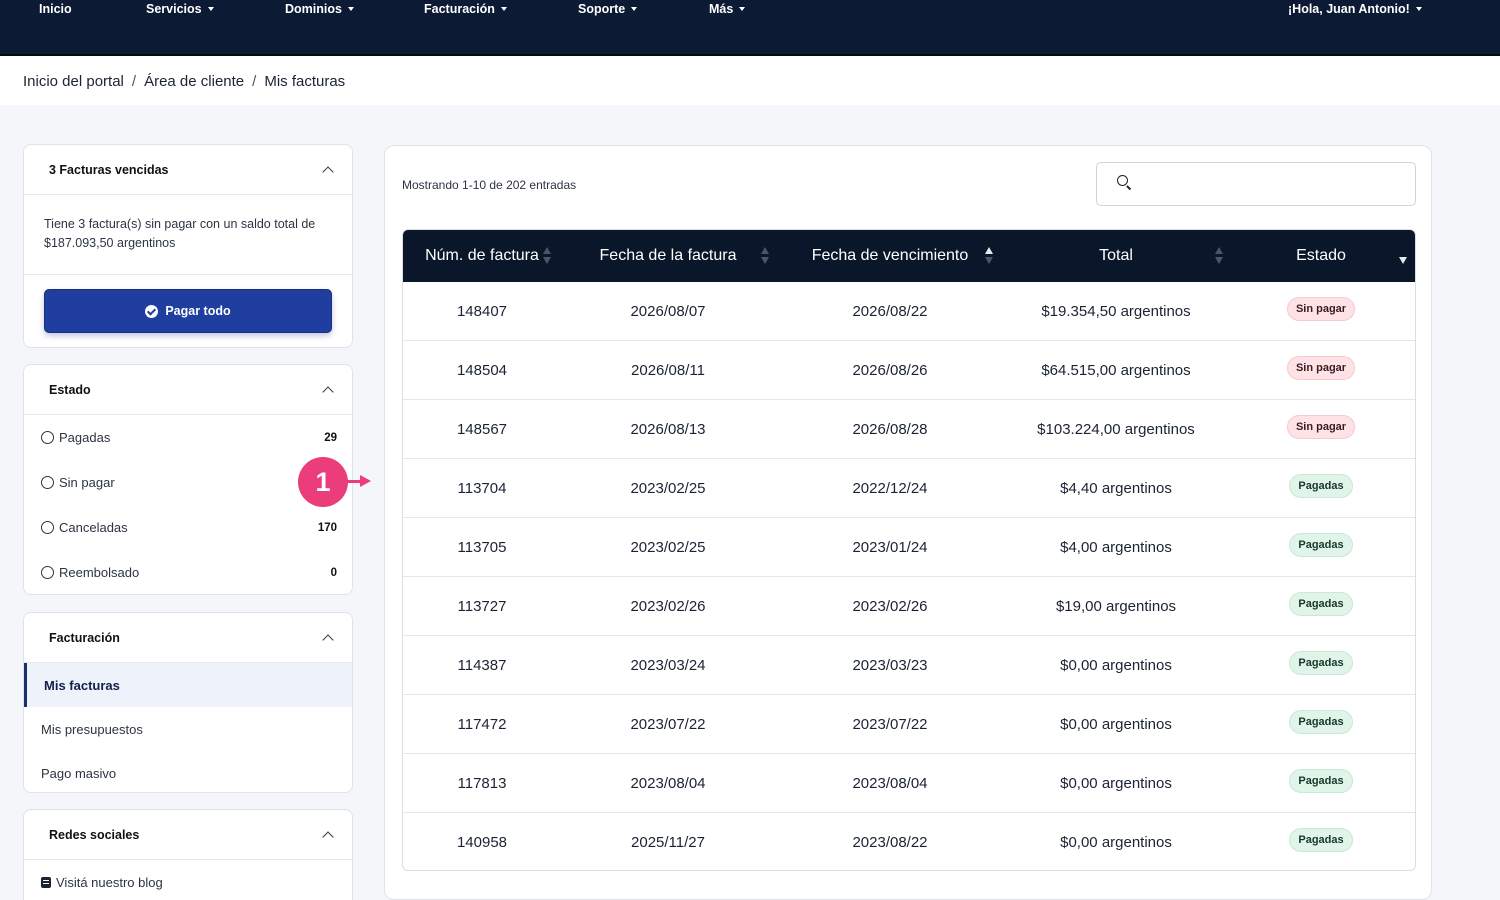 This screenshot has width=1500, height=900. I want to click on column-header-status: Estado, so click(1321, 256).